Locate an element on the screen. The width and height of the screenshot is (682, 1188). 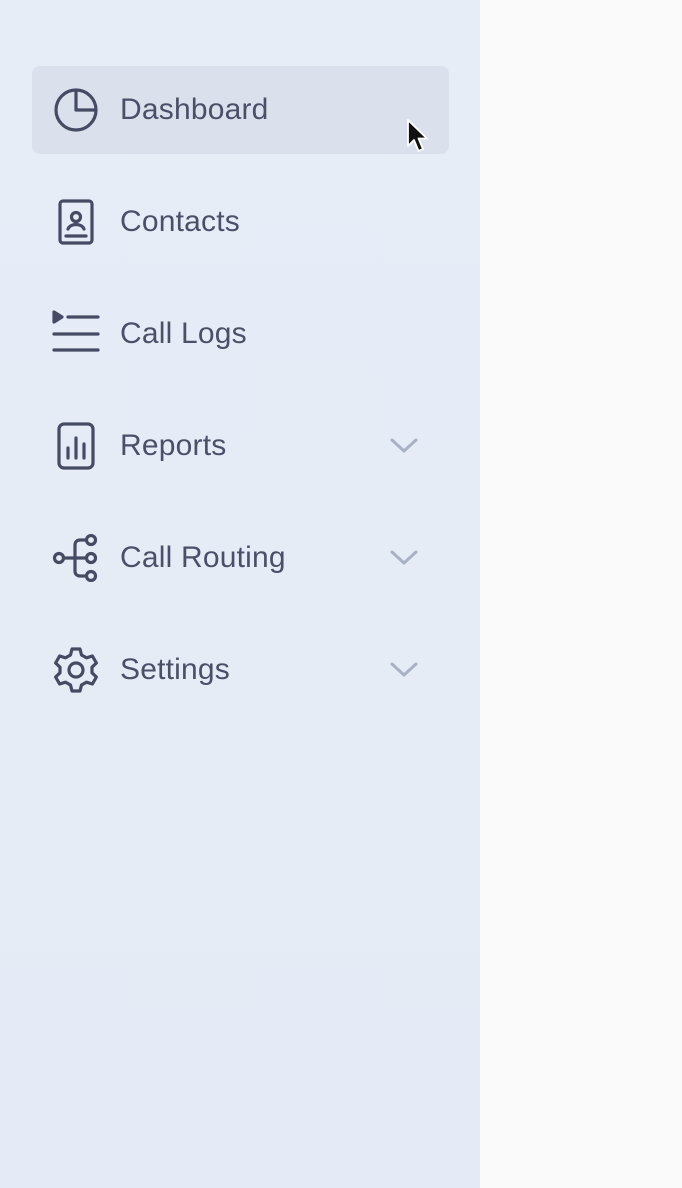
gear-icon is located at coordinates (76, 670).